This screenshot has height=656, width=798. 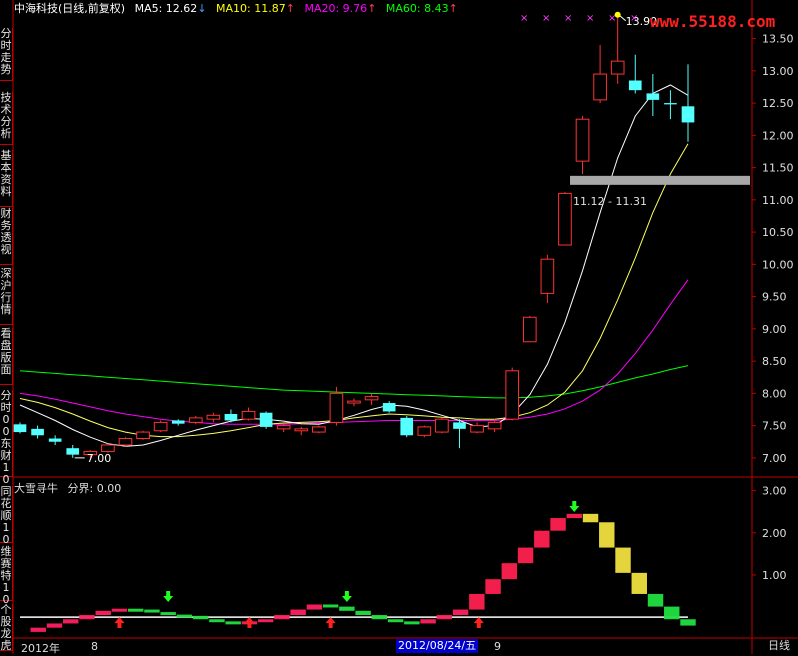 I want to click on ma20-label: MA20: 9.76↑, so click(x=340, y=8).